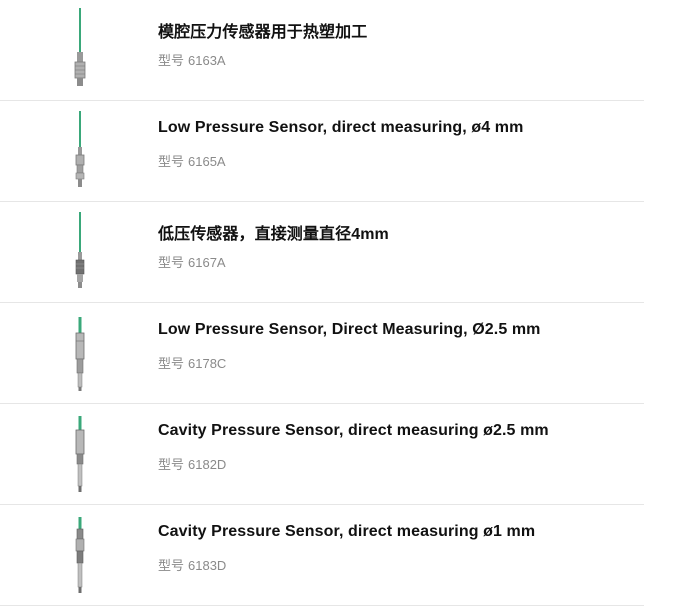 This screenshot has width=678, height=609. I want to click on sensor-6167a-image, so click(80, 251).